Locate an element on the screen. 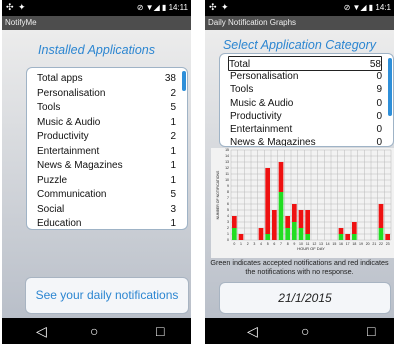 Image resolution: width=395 pixels, height=344 pixels. y-tick-label: 9 is located at coordinates (228, 186).